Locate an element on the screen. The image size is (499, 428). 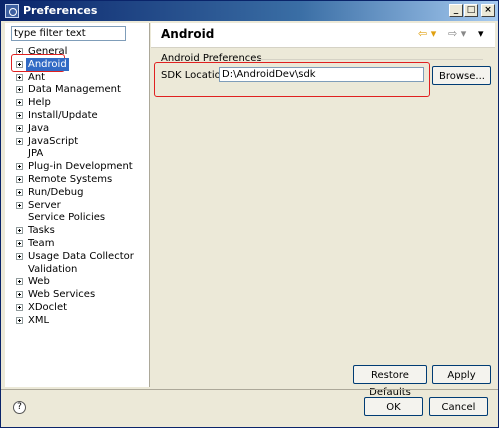
maximize-button: □ is located at coordinates (471, 10).